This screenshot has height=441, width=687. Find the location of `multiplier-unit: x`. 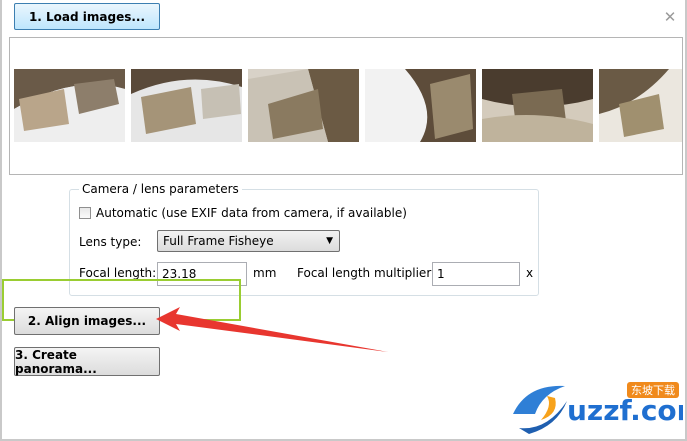

multiplier-unit: x is located at coordinates (530, 273).